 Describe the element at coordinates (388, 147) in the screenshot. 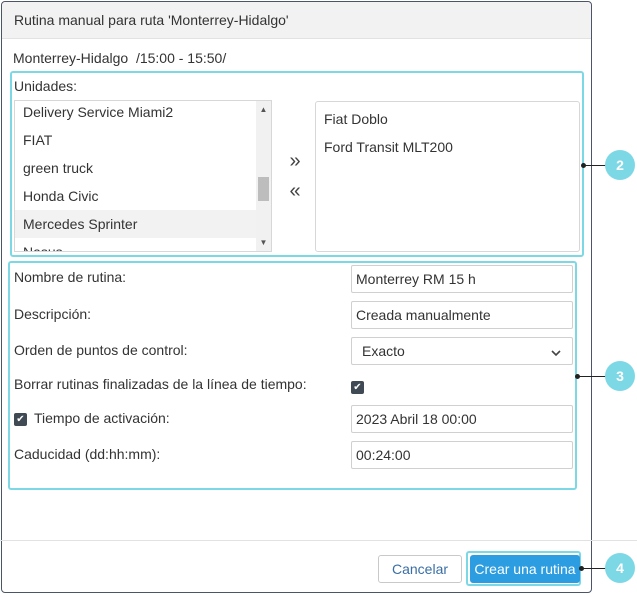

I see `list-item: Ford Transit MLT200` at that location.